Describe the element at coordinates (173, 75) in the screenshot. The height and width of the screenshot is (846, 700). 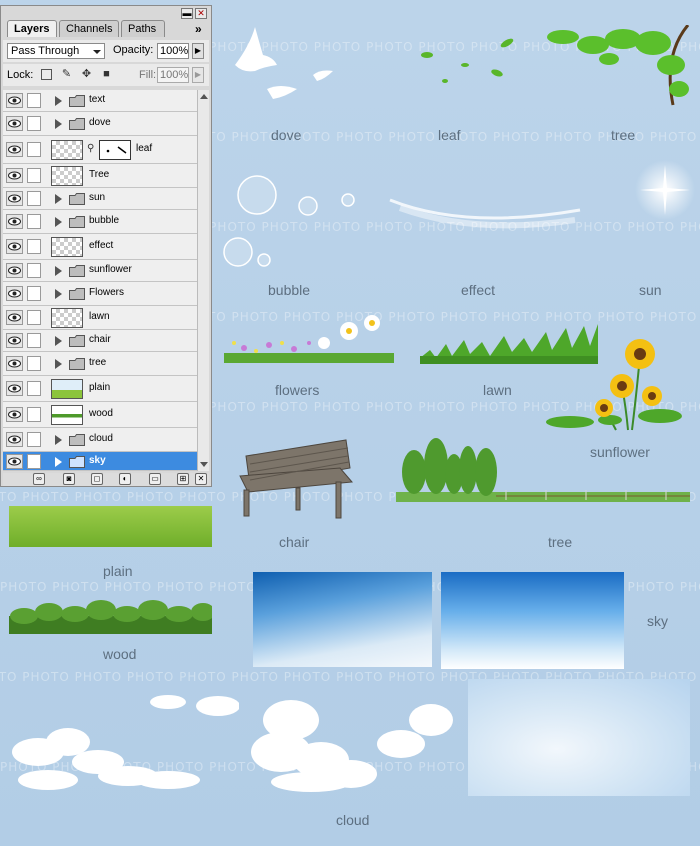
I see `fill-input: 100%` at that location.